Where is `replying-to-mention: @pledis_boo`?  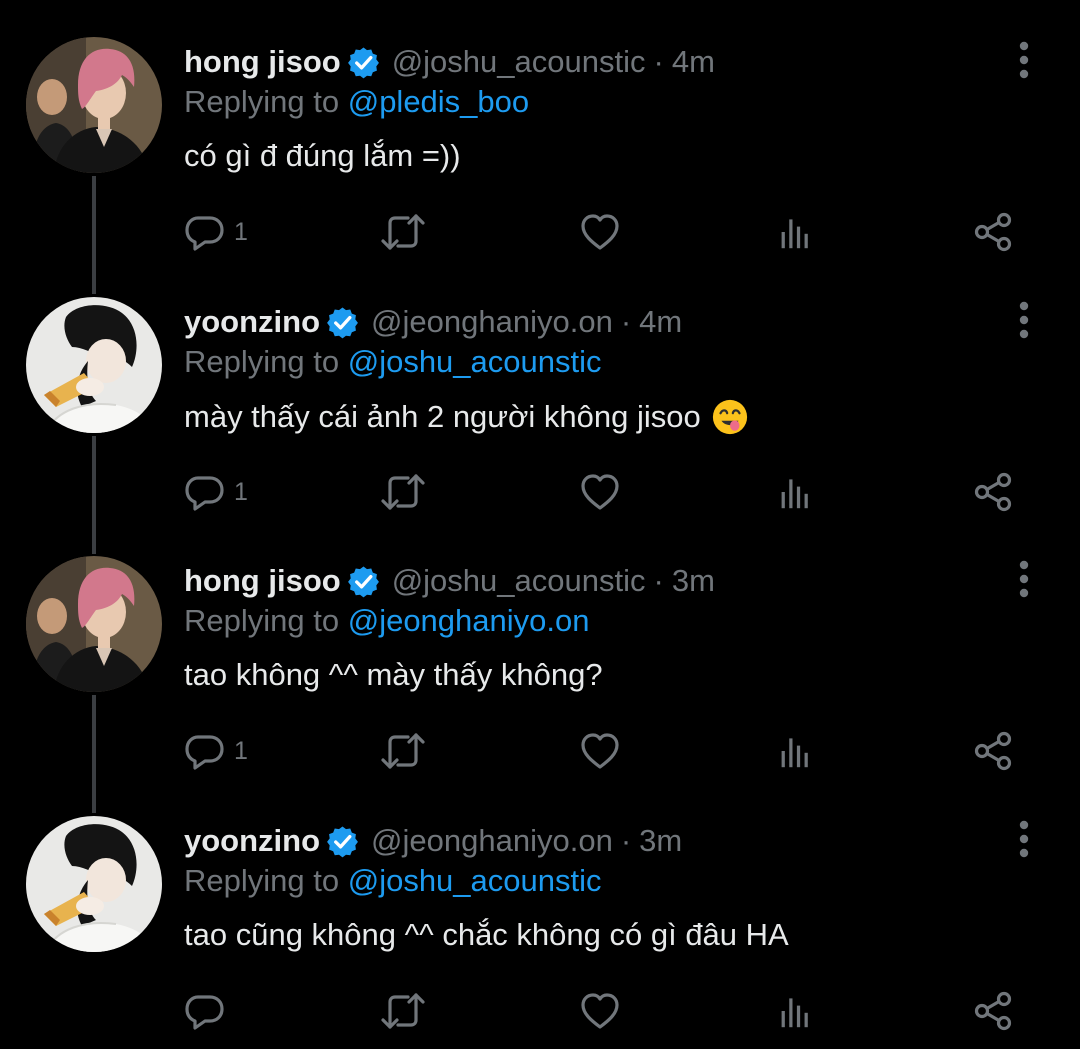 replying-to-mention: @pledis_boo is located at coordinates (438, 101).